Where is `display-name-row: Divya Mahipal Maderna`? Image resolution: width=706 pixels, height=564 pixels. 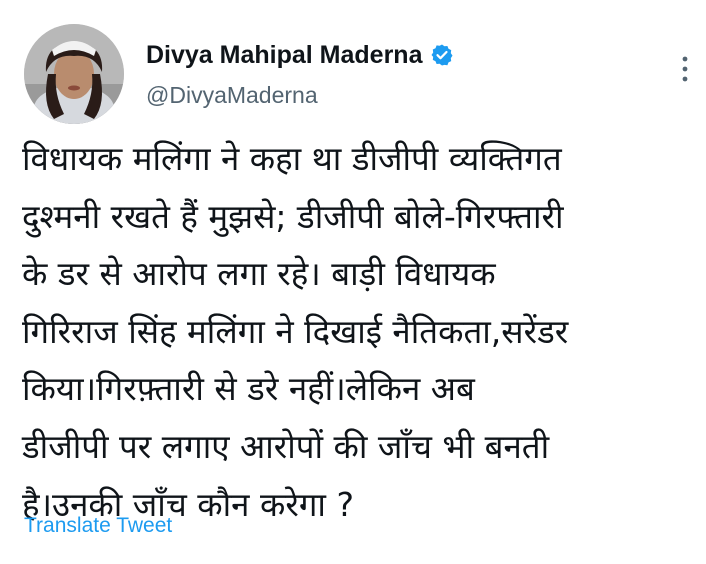 display-name-row: Divya Mahipal Maderna is located at coordinates (300, 55).